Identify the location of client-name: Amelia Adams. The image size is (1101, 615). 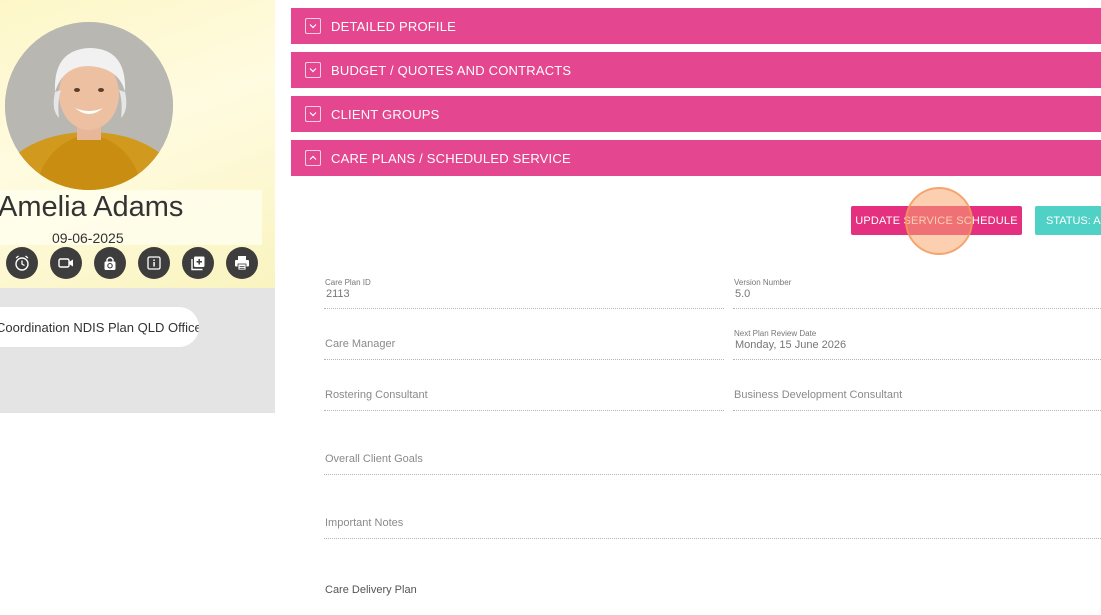
(92, 207).